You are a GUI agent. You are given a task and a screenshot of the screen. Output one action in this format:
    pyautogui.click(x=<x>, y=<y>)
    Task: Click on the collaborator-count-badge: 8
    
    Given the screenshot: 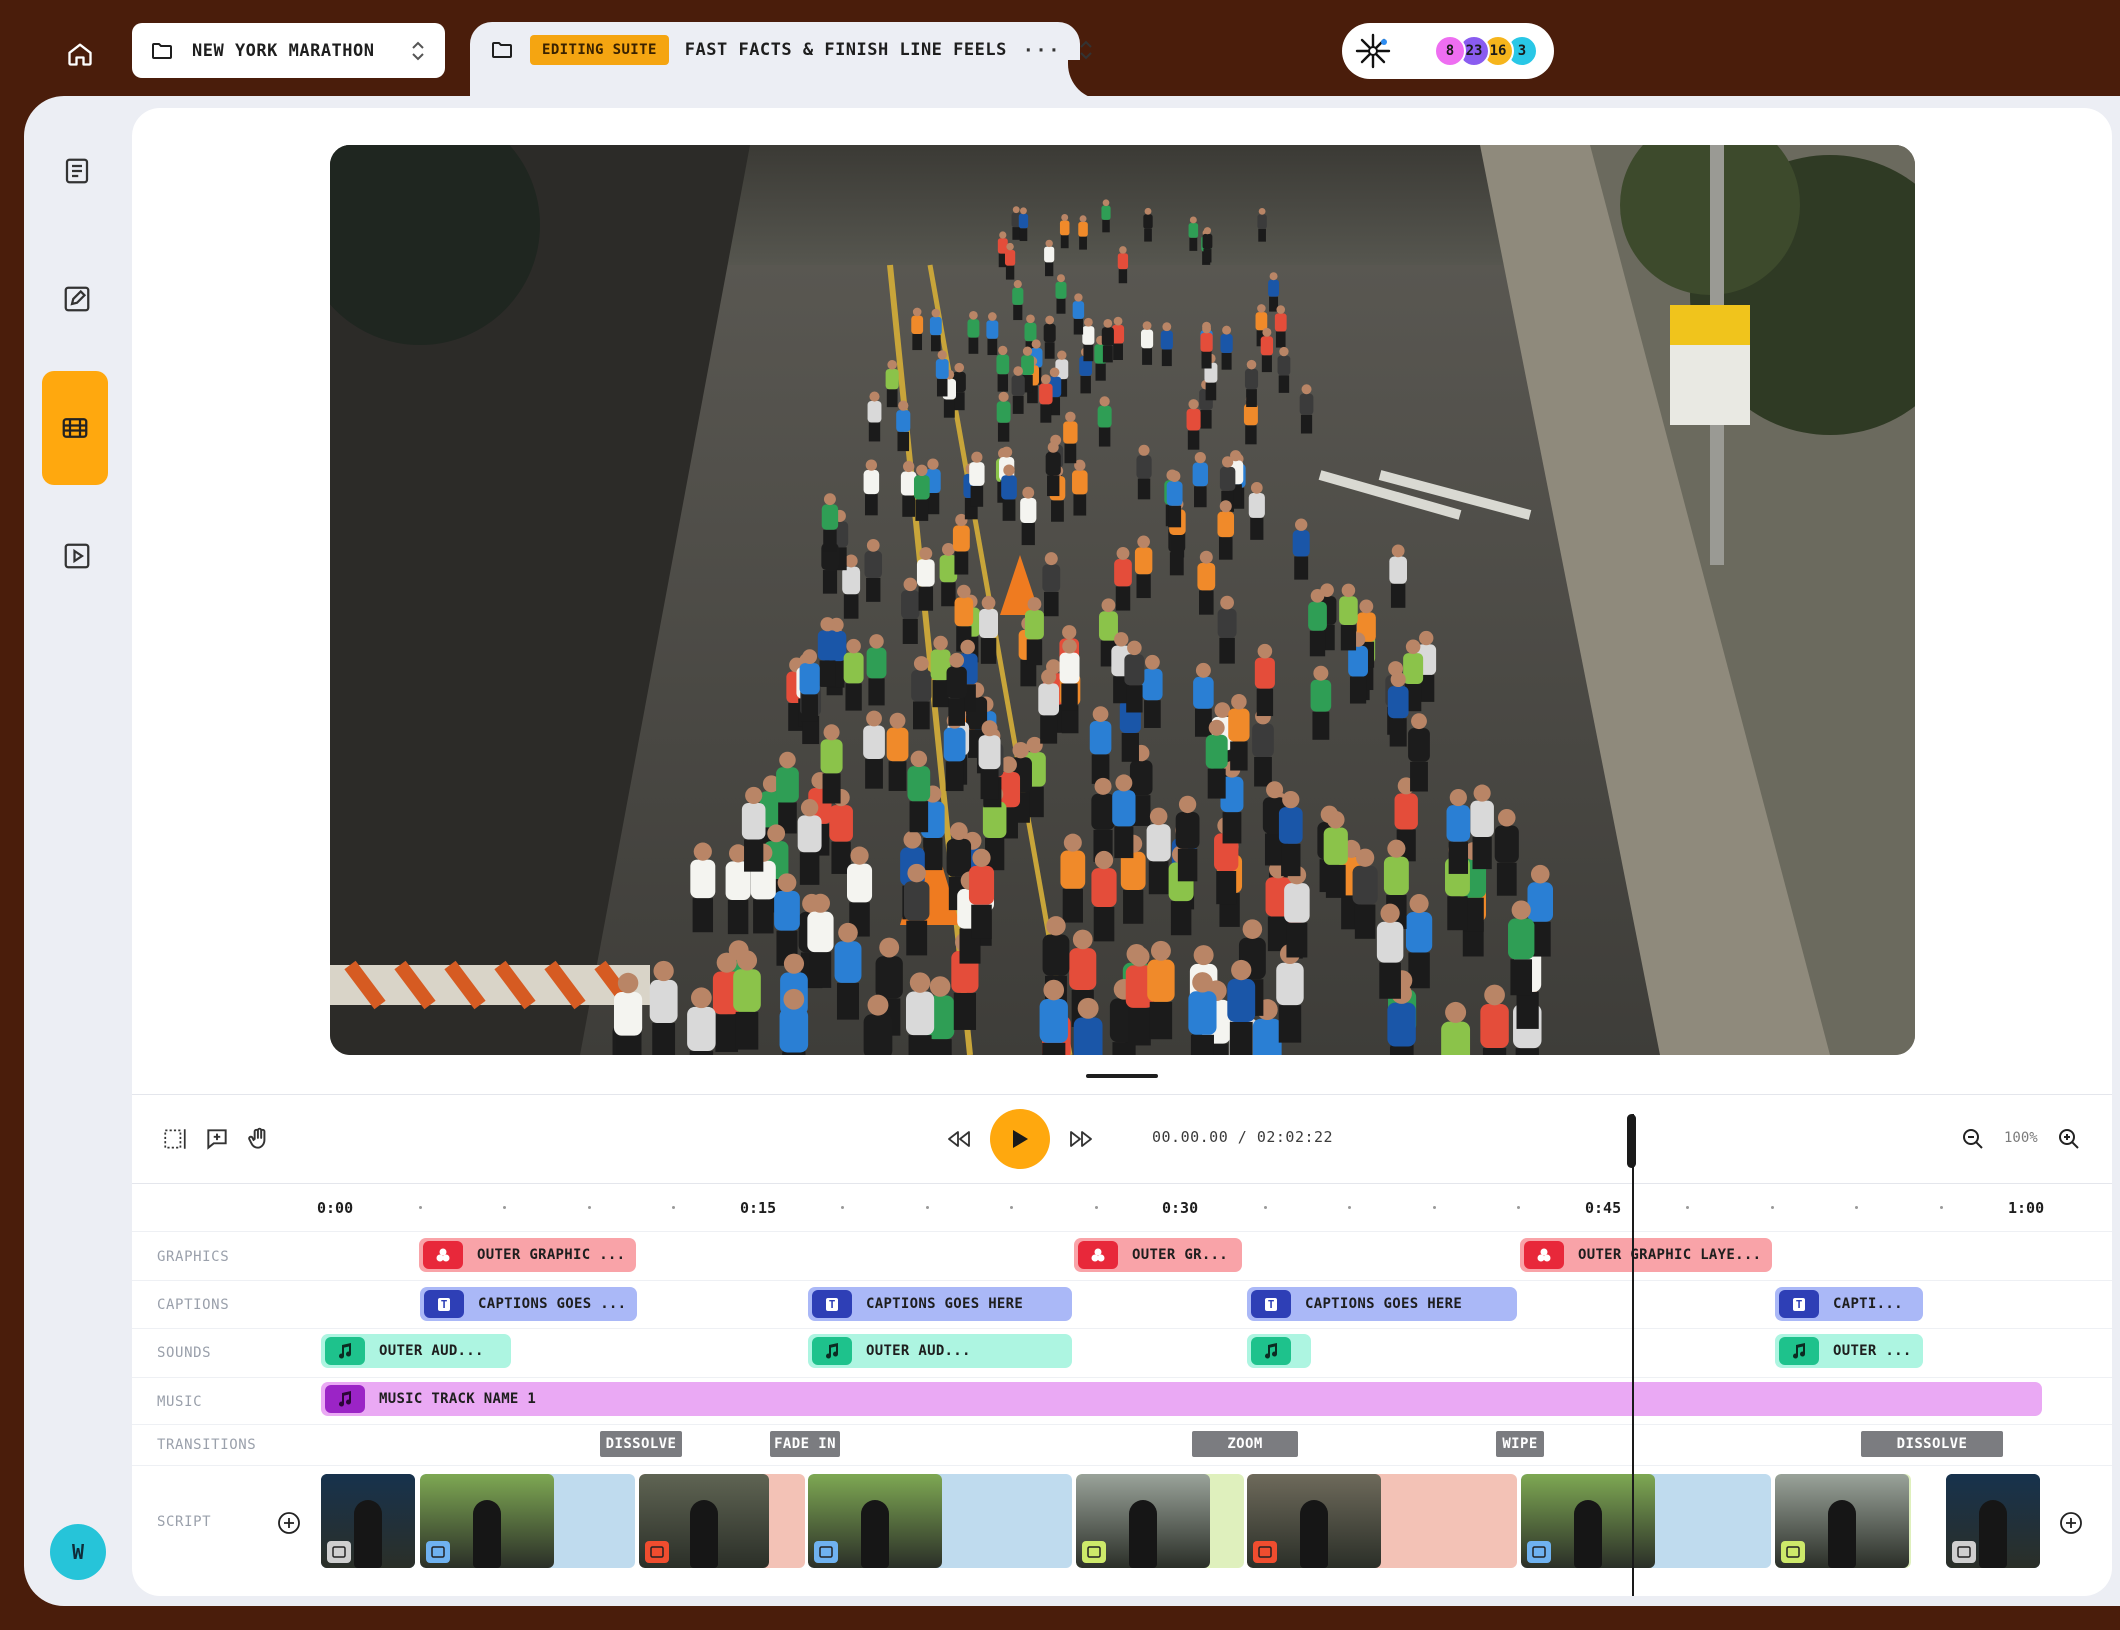 What is the action you would take?
    pyautogui.click(x=1450, y=51)
    